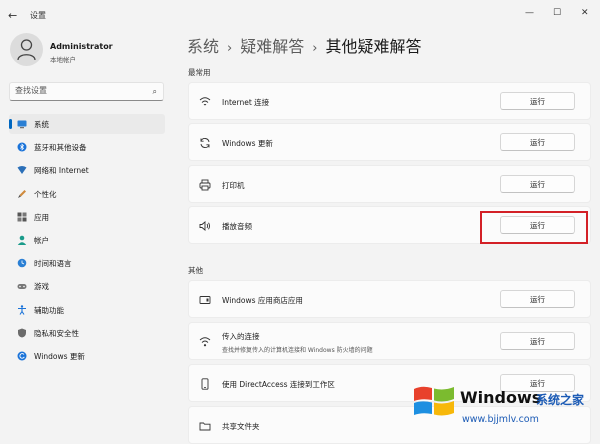 The height and width of the screenshot is (444, 600). I want to click on troubleshooter-windows-update: Windows 更新 运行, so click(389, 142).